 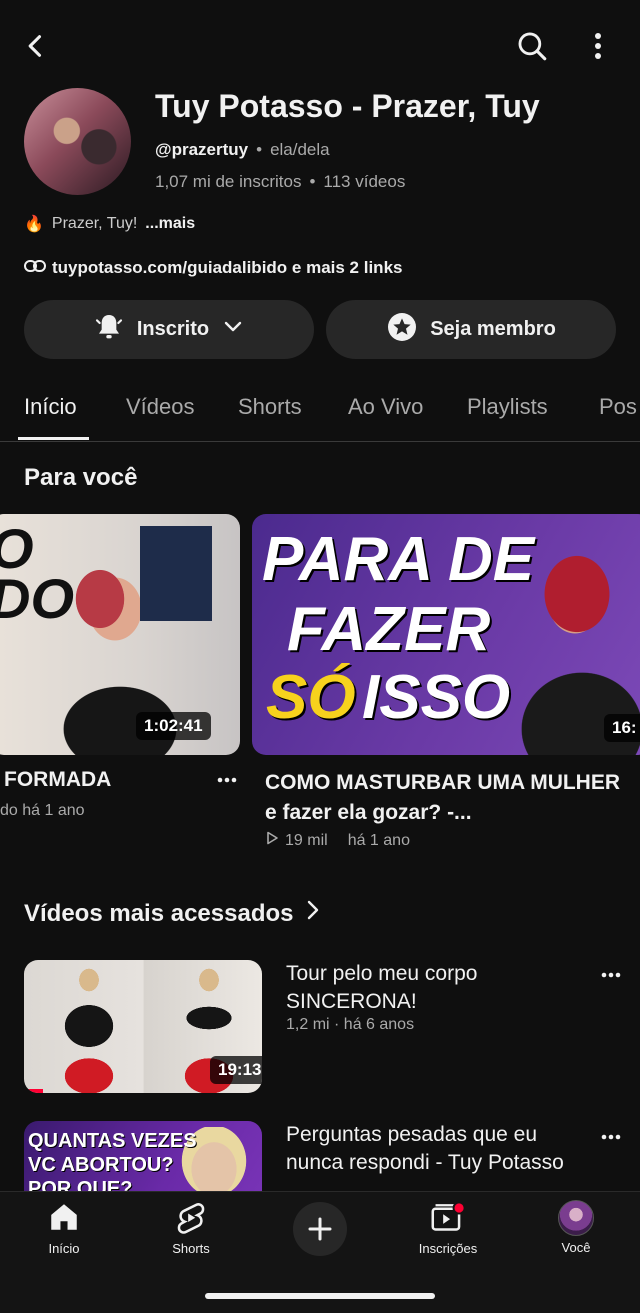 What do you see at coordinates (143, 1026) in the screenshot?
I see `video-thumbnail: 19:13` at bounding box center [143, 1026].